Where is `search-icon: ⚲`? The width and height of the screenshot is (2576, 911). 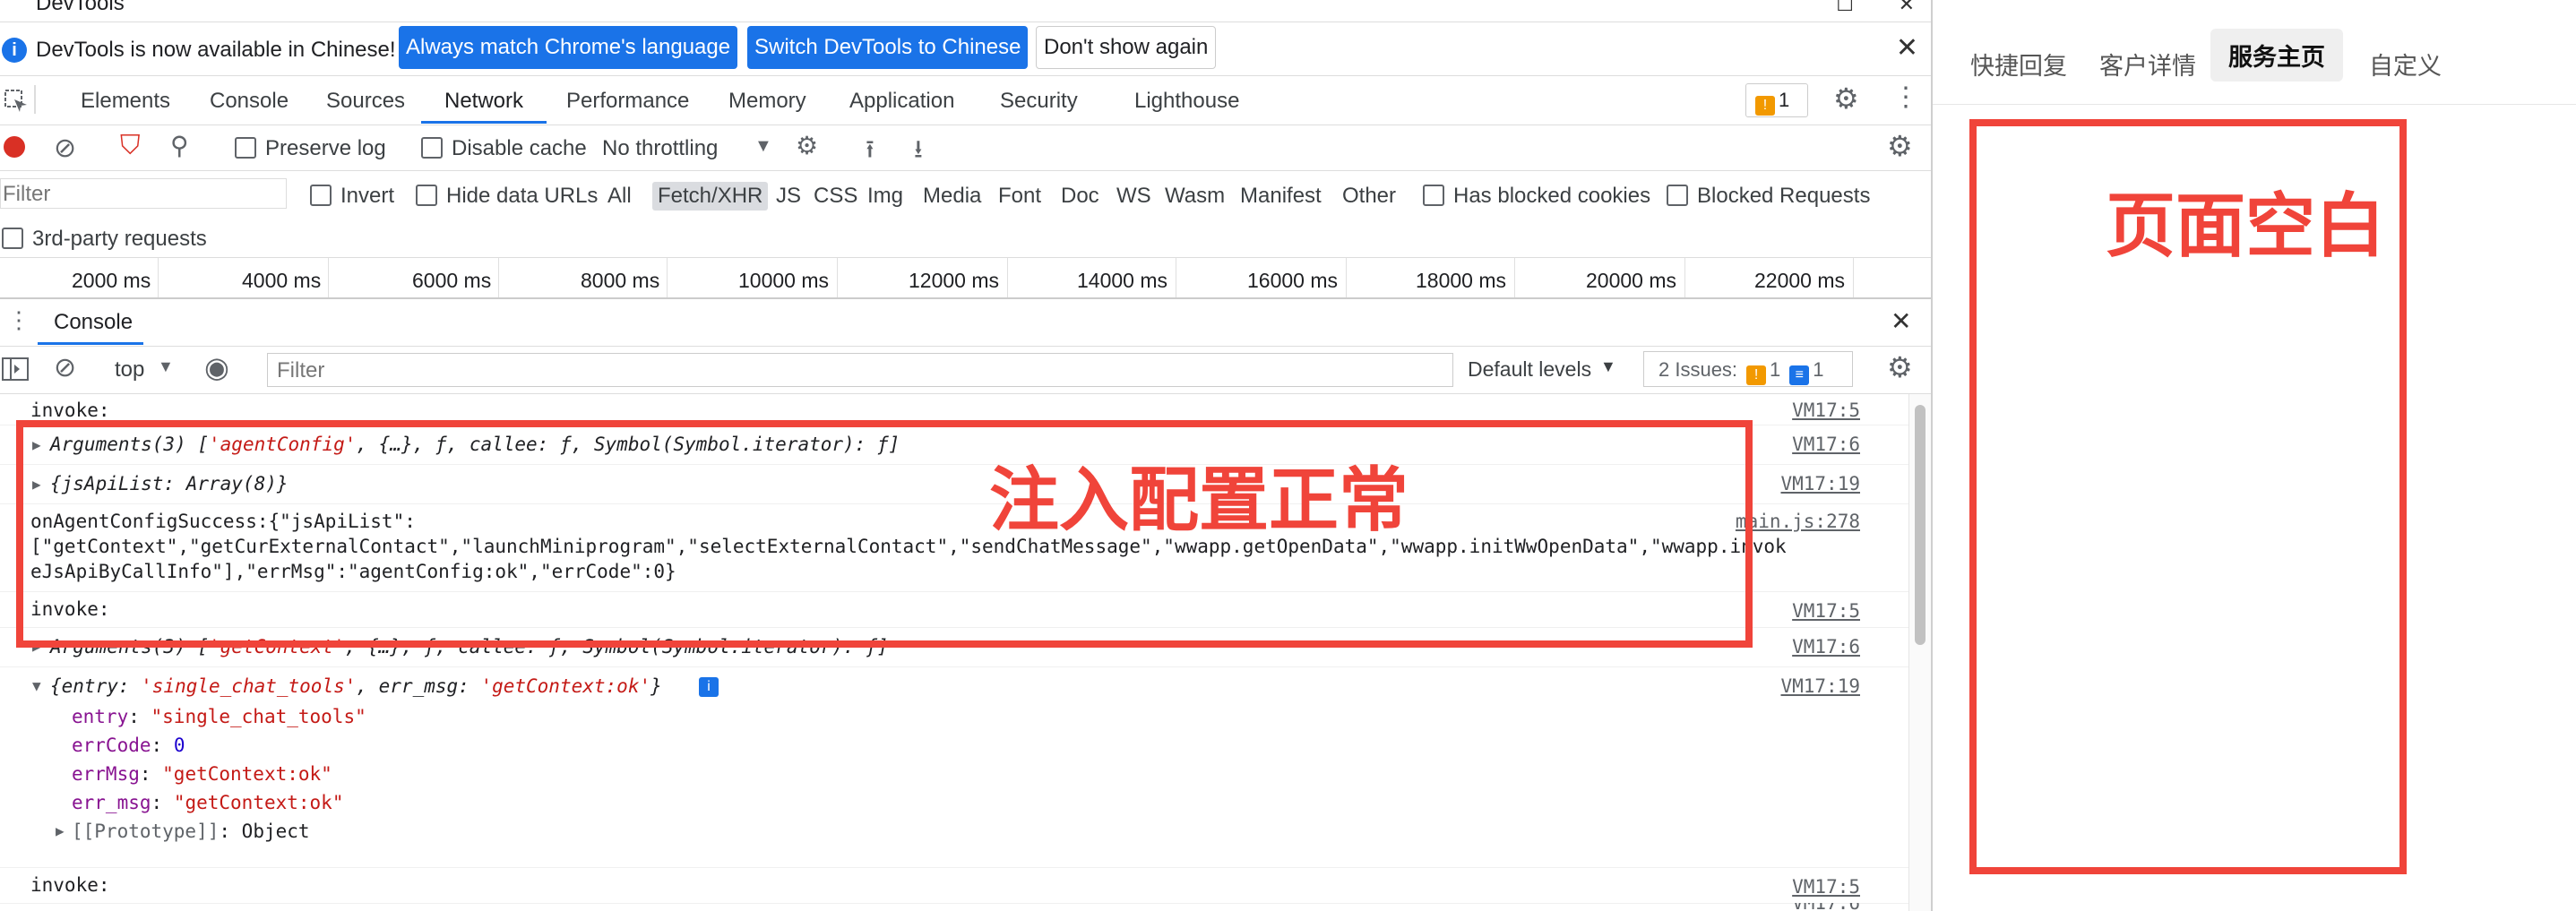 search-icon: ⚲ is located at coordinates (180, 145).